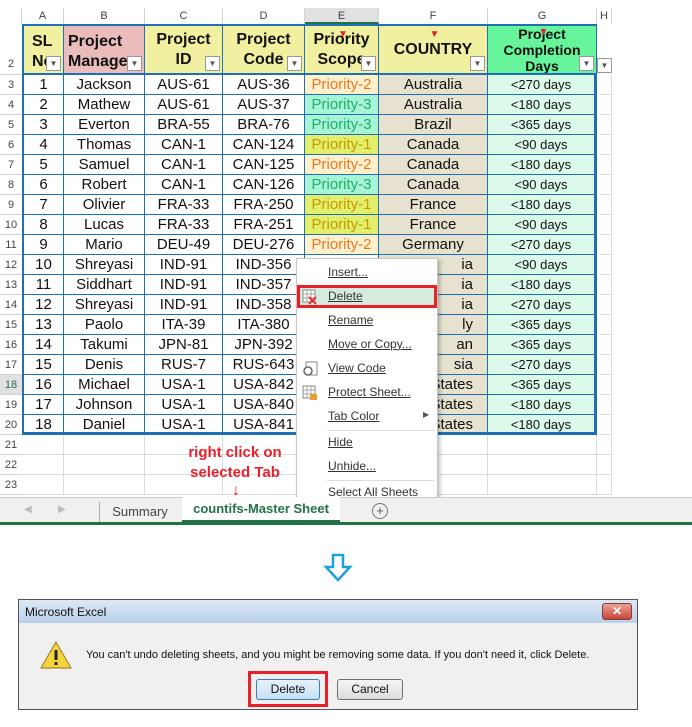  Describe the element at coordinates (43, 145) in the screenshot. I see `table-cell: 4` at that location.